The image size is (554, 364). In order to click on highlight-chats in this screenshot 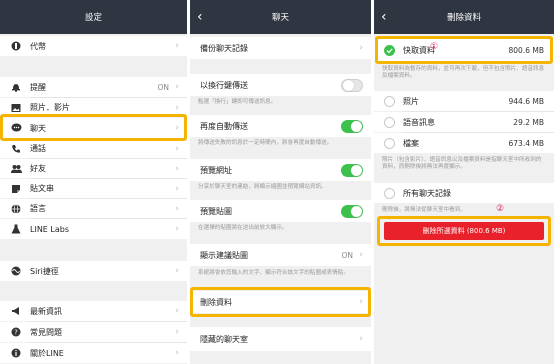, I will do `click(93, 127)`.